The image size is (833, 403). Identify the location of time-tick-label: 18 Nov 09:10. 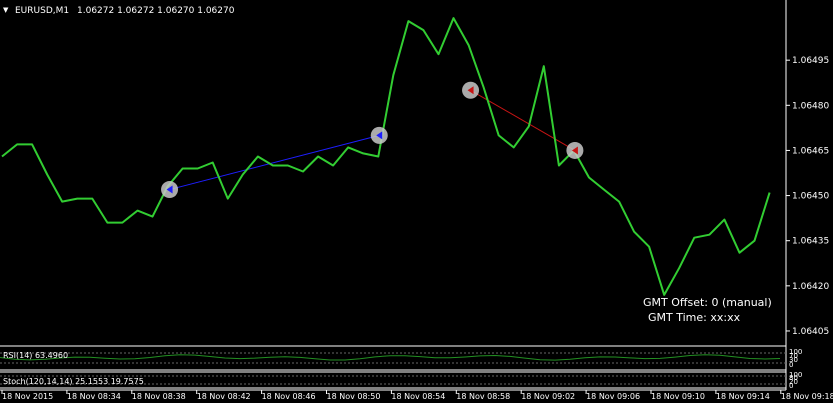
(678, 396).